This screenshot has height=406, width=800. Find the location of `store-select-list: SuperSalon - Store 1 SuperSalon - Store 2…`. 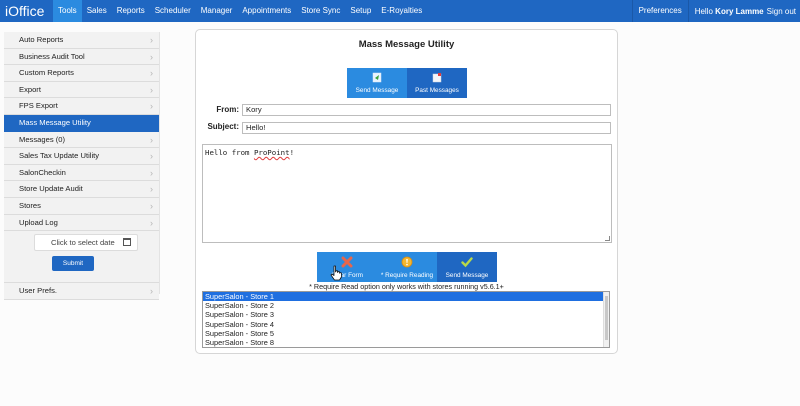

store-select-list: SuperSalon - Store 1 SuperSalon - Store 2… is located at coordinates (406, 319).